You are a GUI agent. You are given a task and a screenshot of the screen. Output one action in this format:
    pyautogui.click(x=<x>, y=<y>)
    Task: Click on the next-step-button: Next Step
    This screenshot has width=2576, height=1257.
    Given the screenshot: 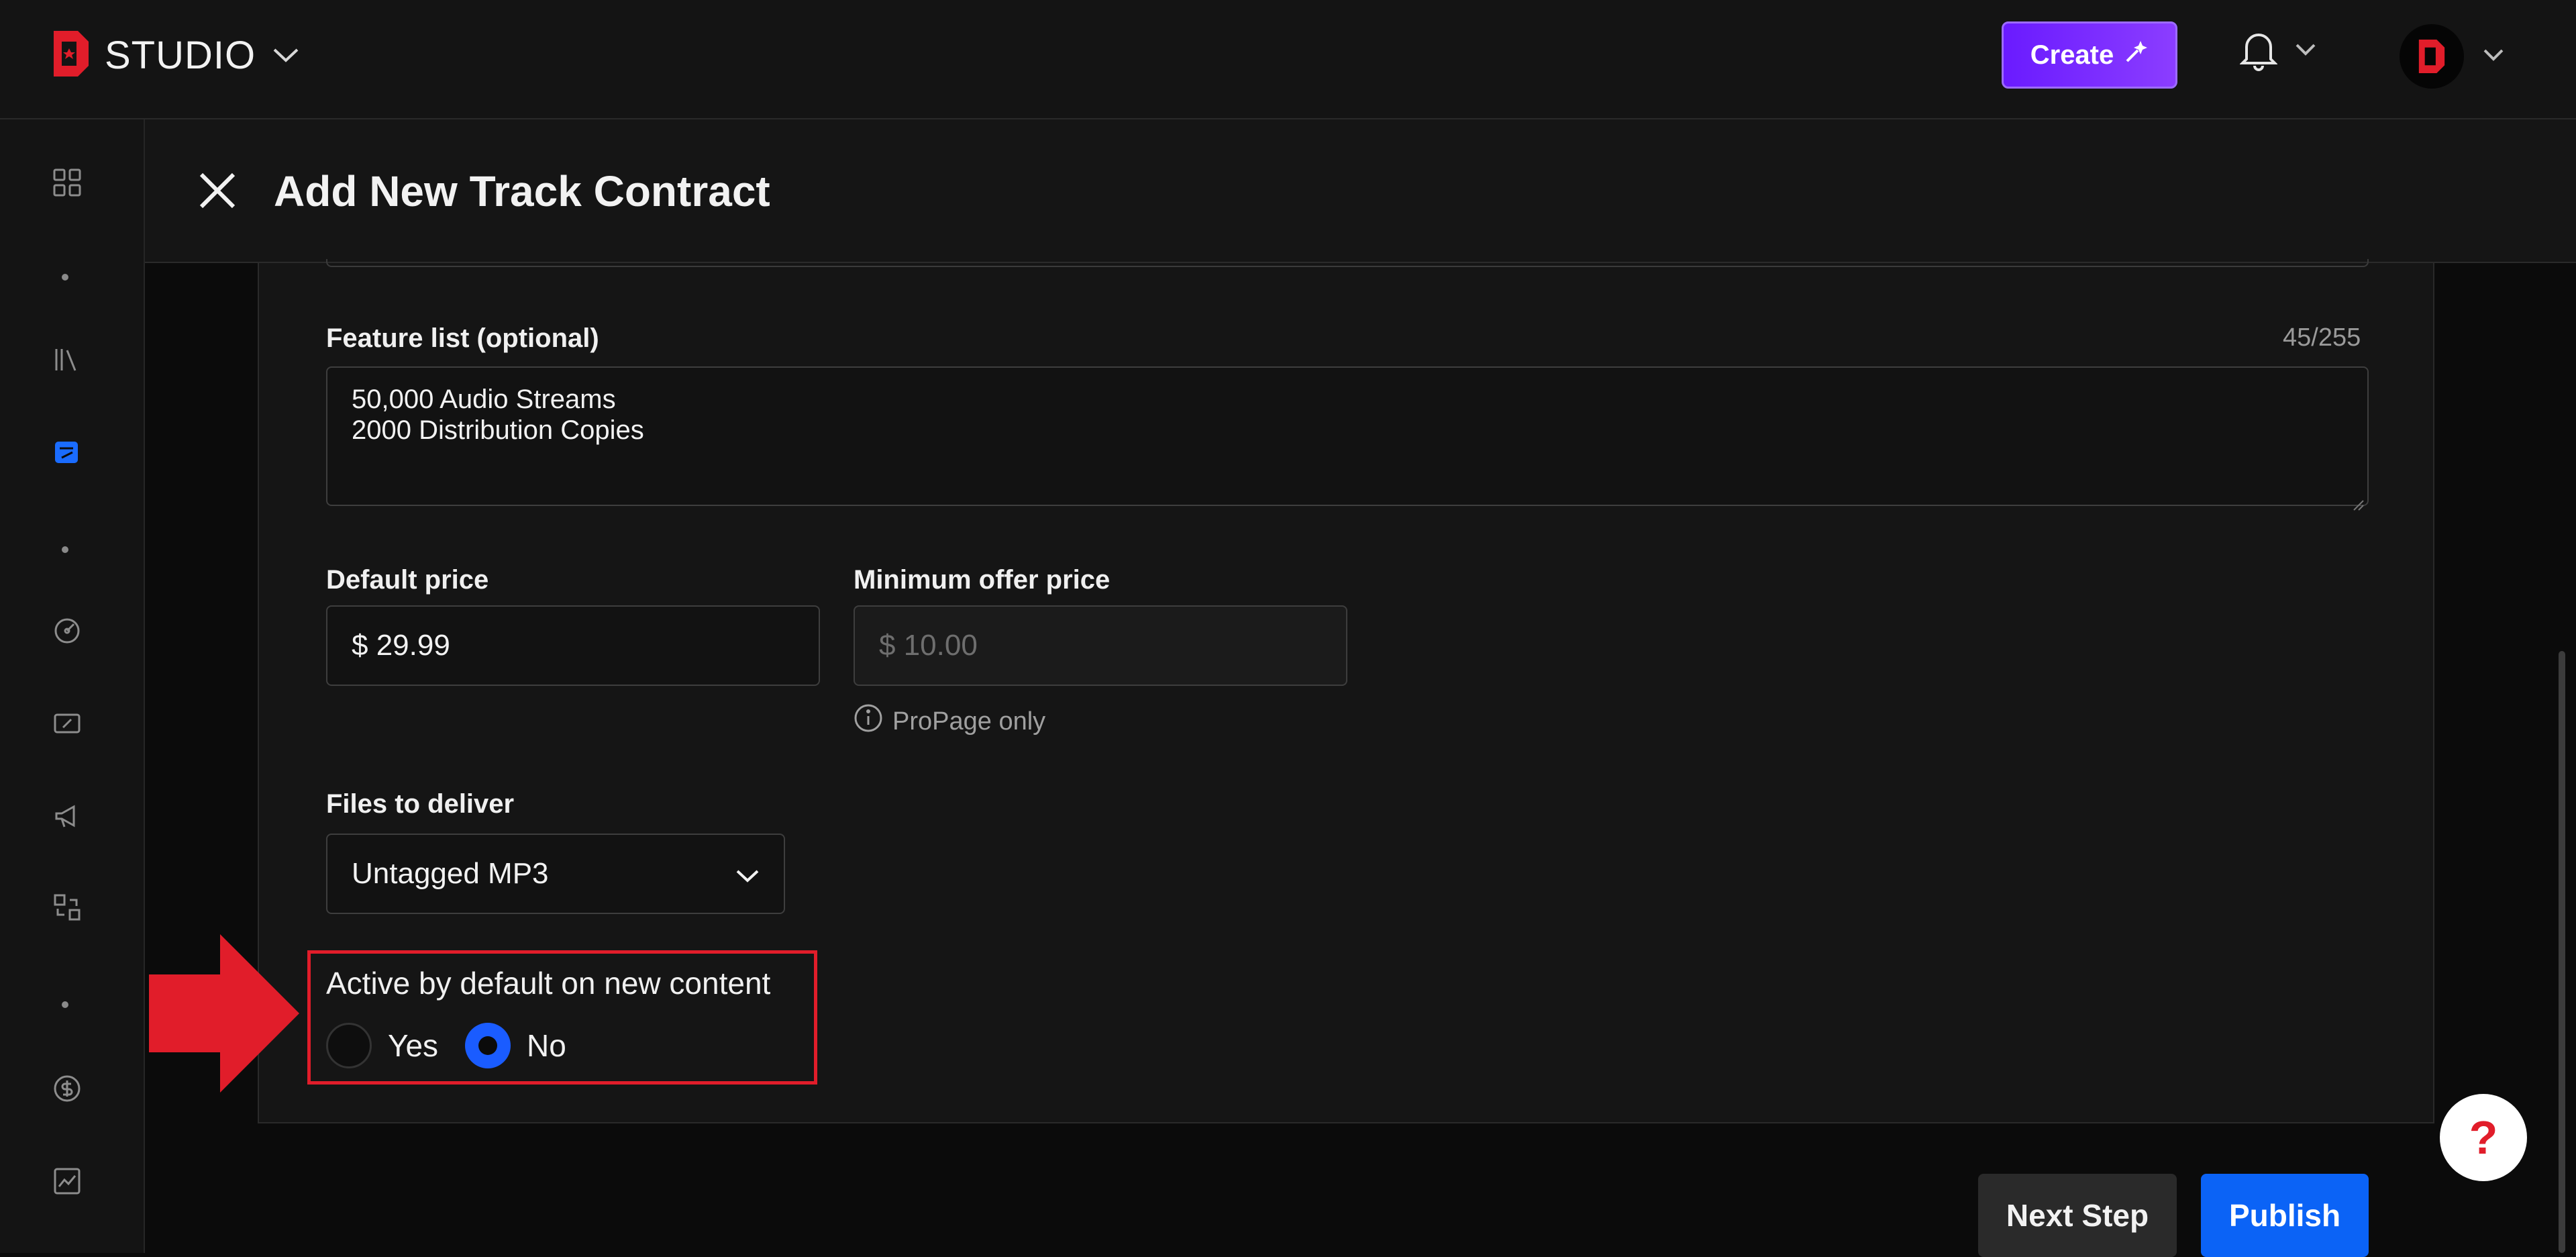 What is the action you would take?
    pyautogui.click(x=2077, y=1215)
    